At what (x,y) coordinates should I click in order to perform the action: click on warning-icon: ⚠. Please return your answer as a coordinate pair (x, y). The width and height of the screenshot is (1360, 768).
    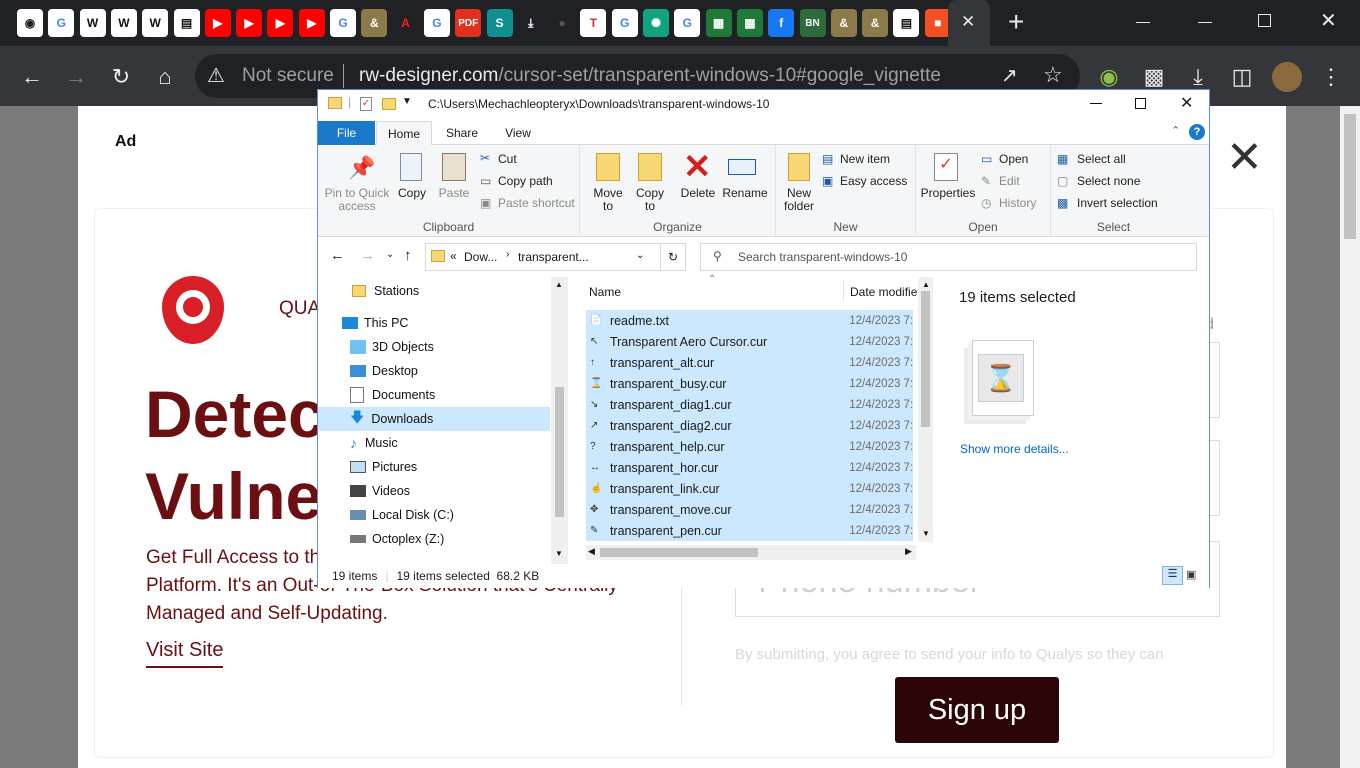
    Looking at the image, I should click on (216, 75).